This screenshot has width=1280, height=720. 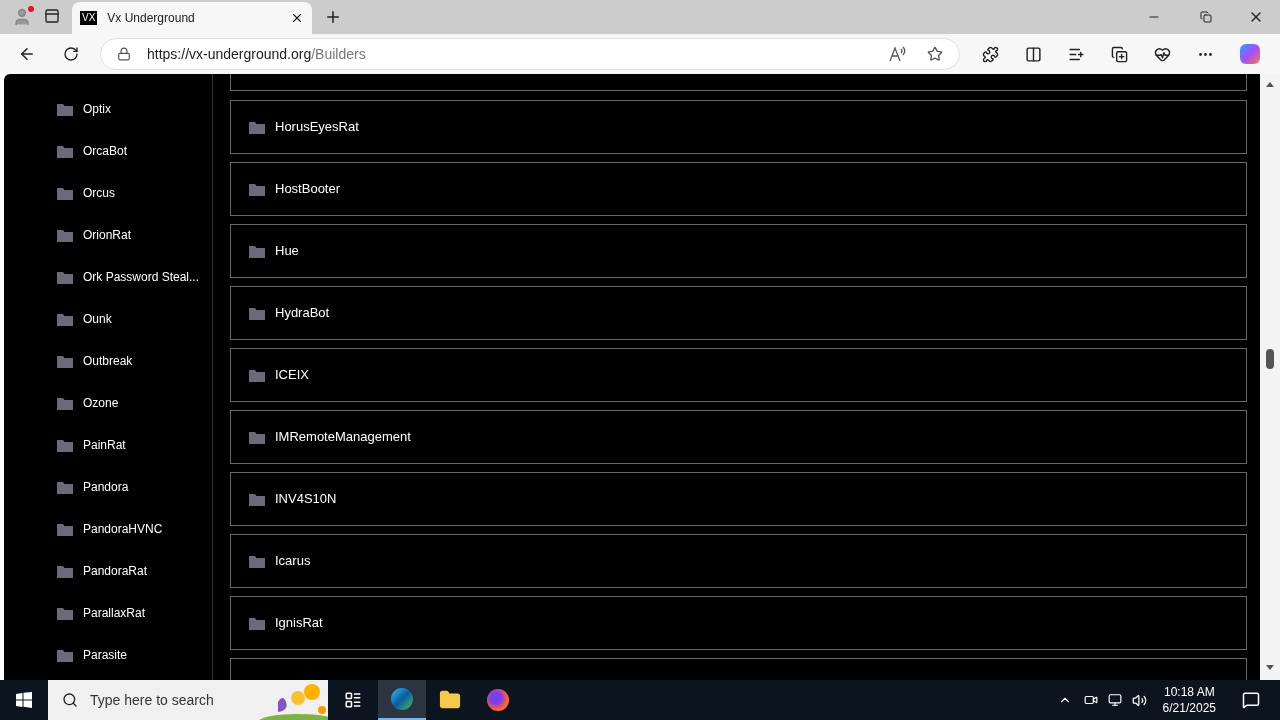 I want to click on task-view-icon, so click(x=353, y=700).